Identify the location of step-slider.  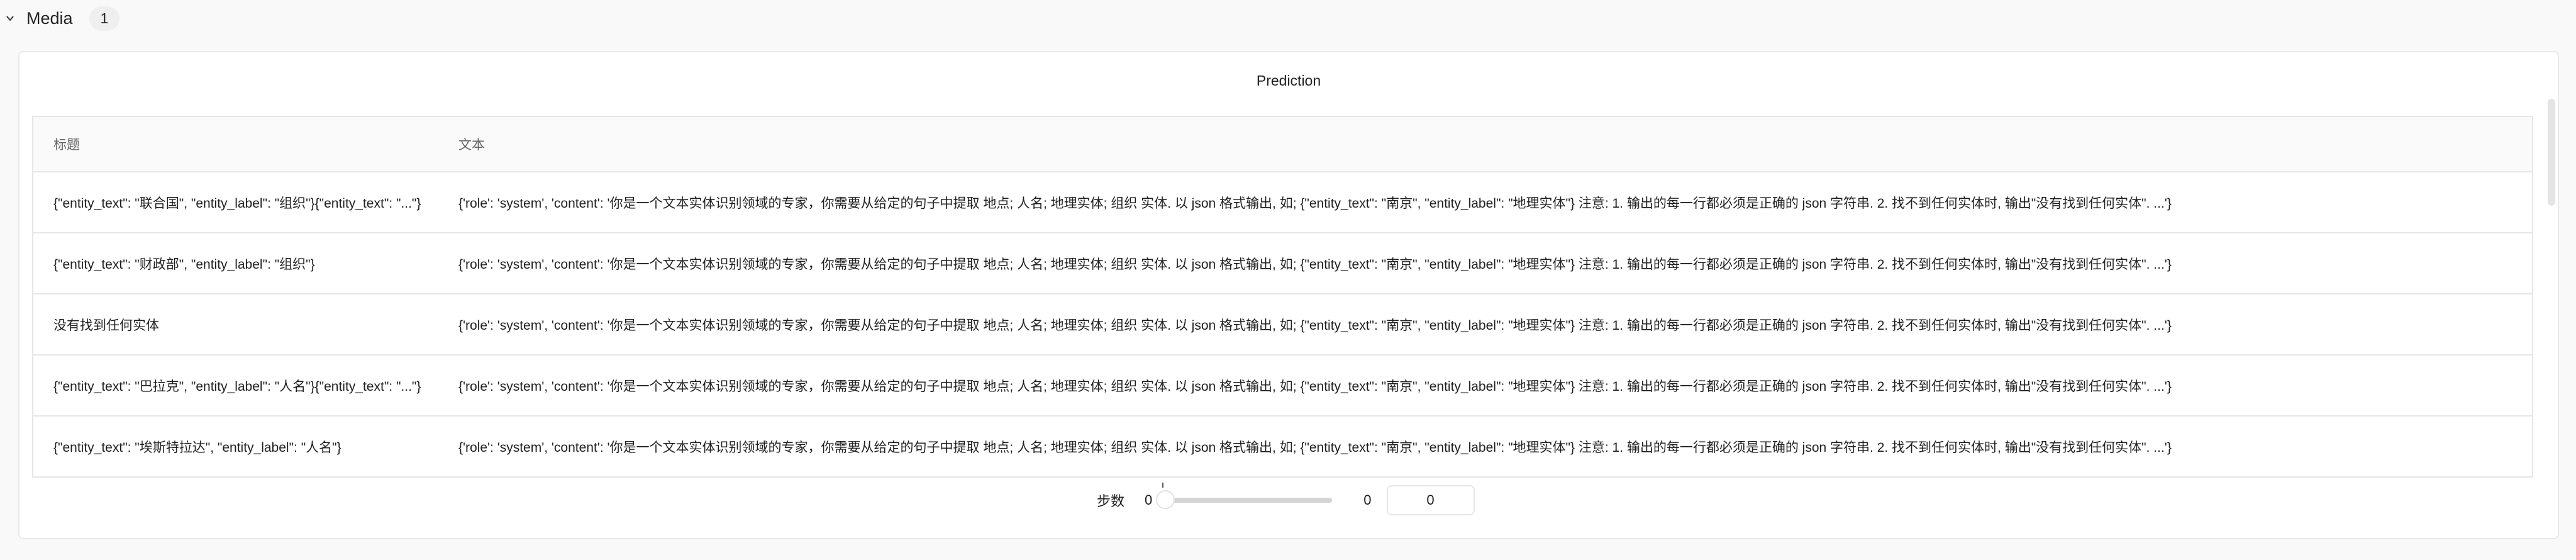
(1244, 496).